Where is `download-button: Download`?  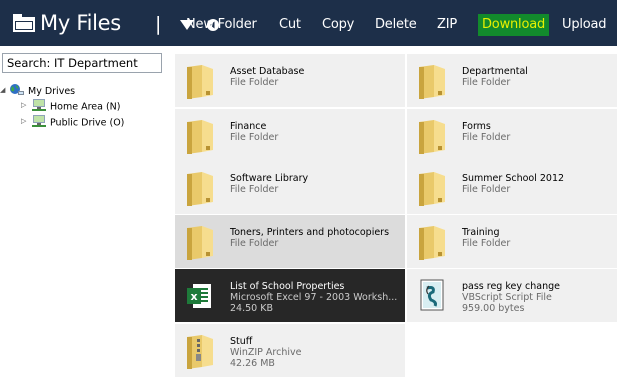 download-button: Download is located at coordinates (514, 25).